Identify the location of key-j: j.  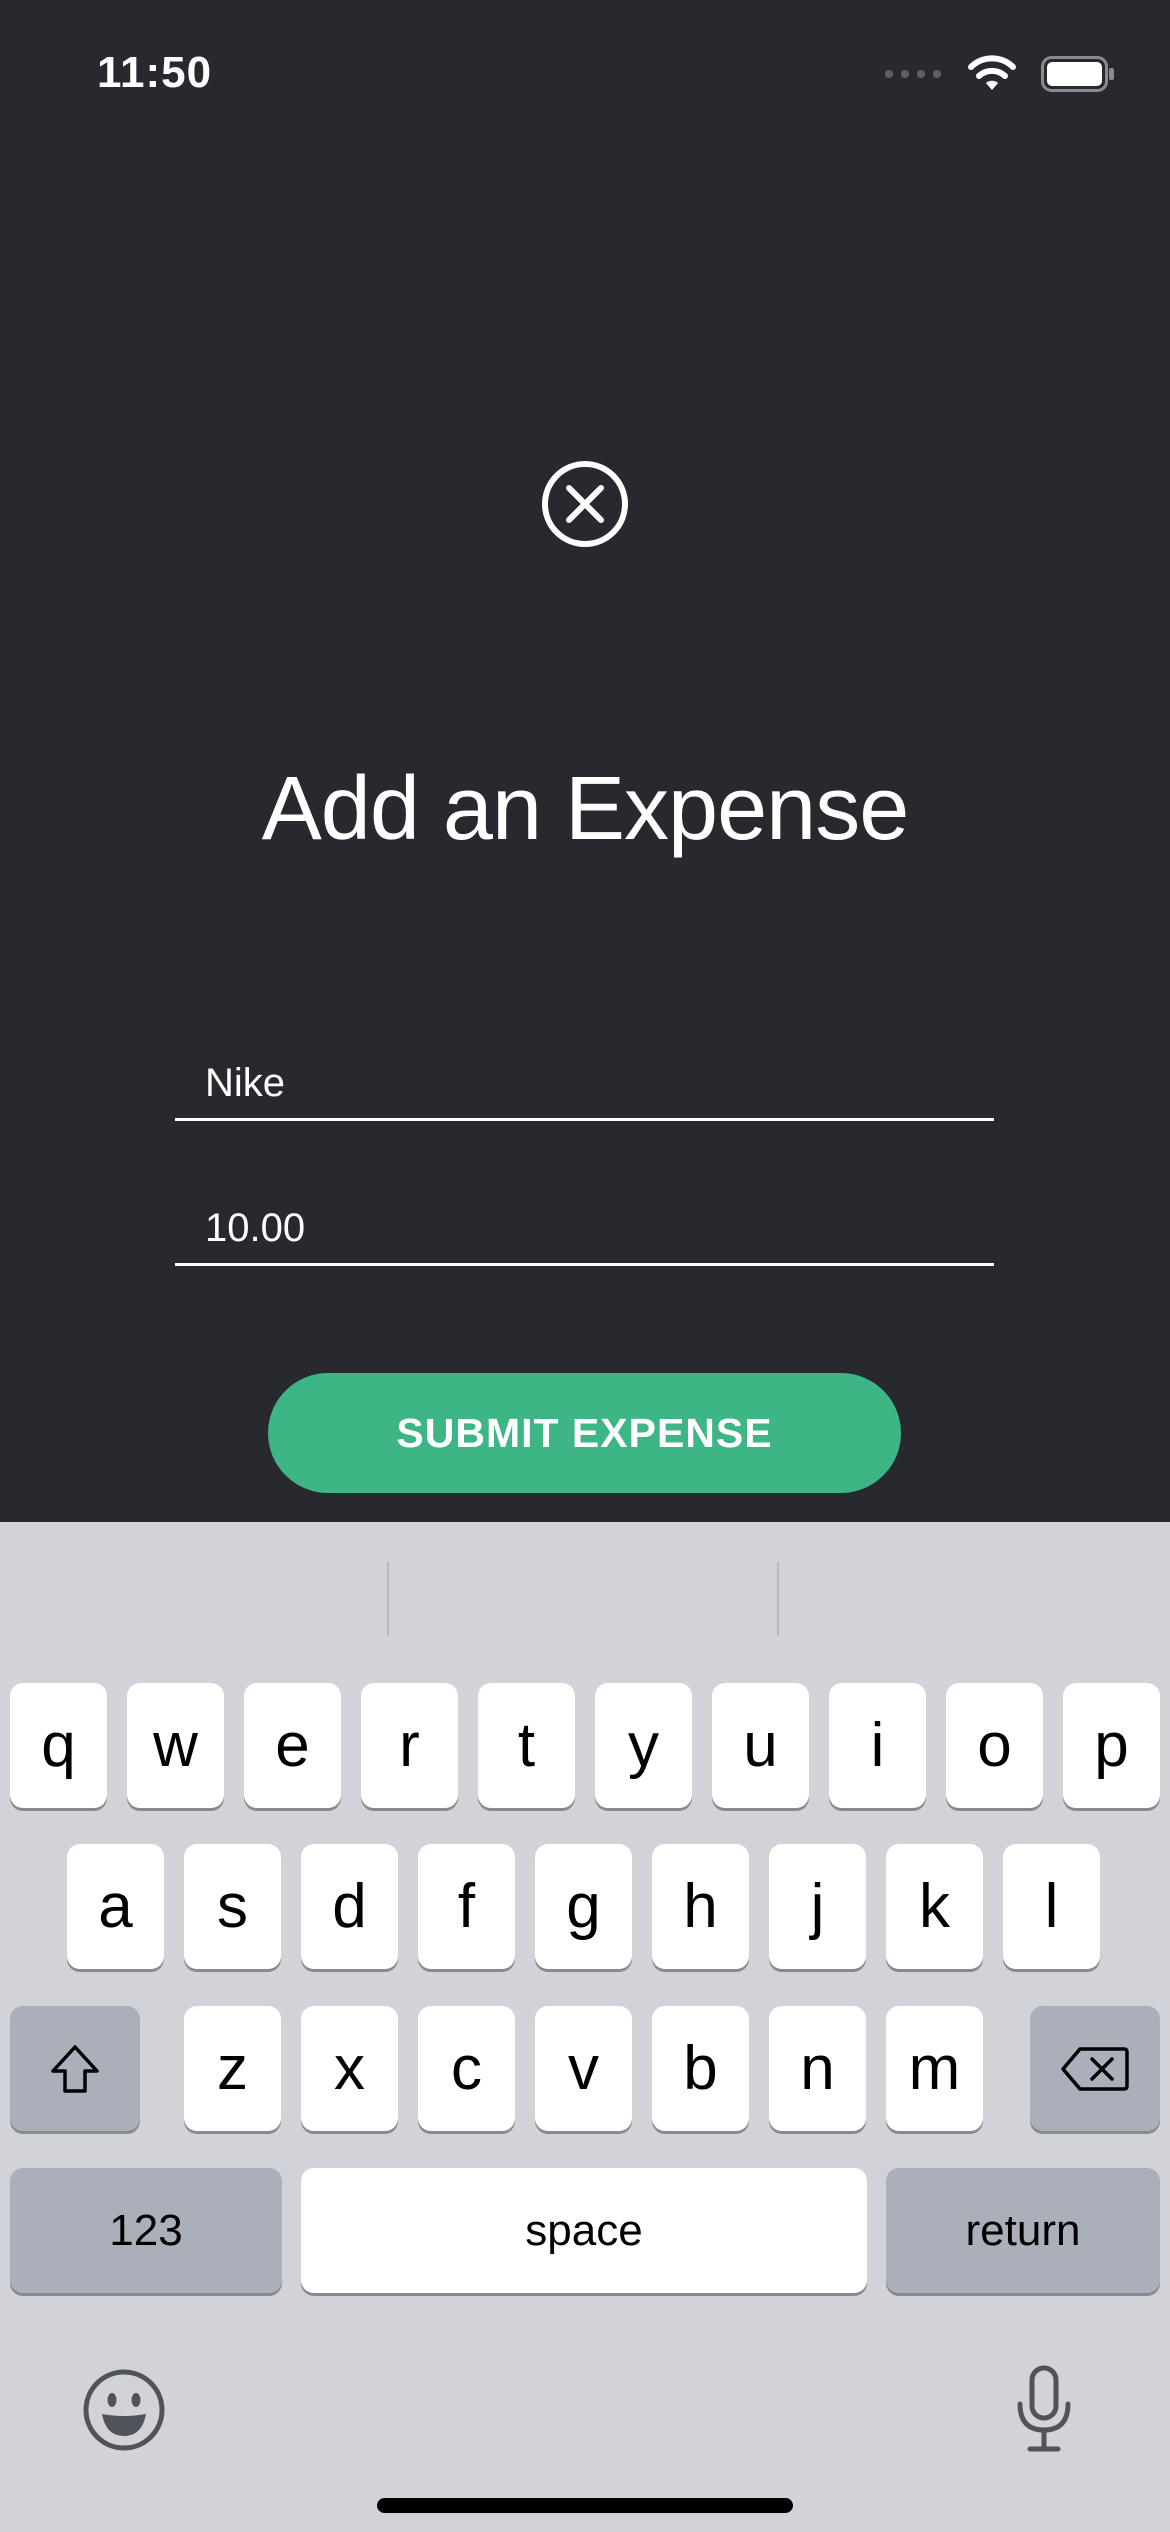
(817, 1906).